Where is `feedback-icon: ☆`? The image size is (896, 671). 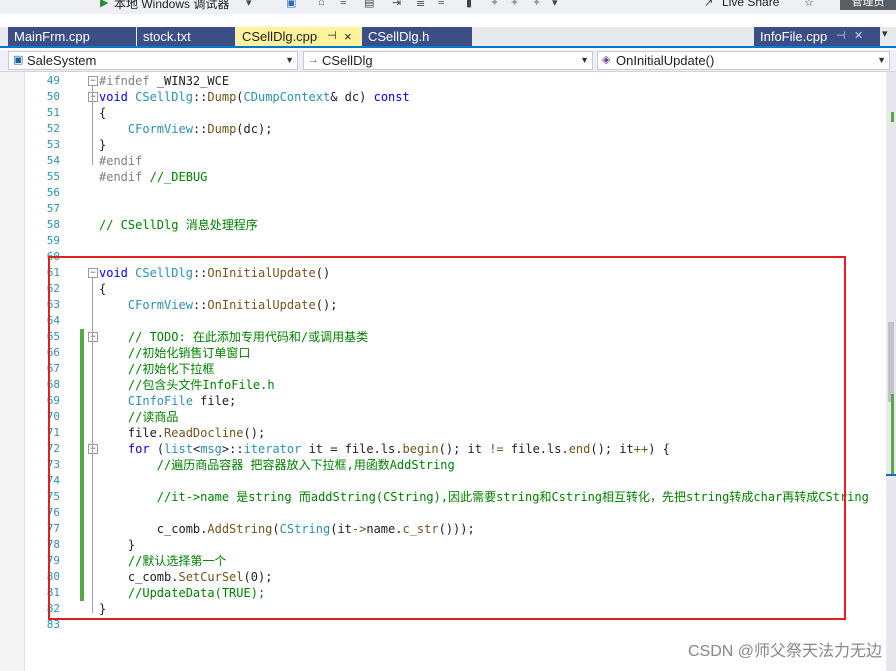 feedback-icon: ☆ is located at coordinates (809, 4).